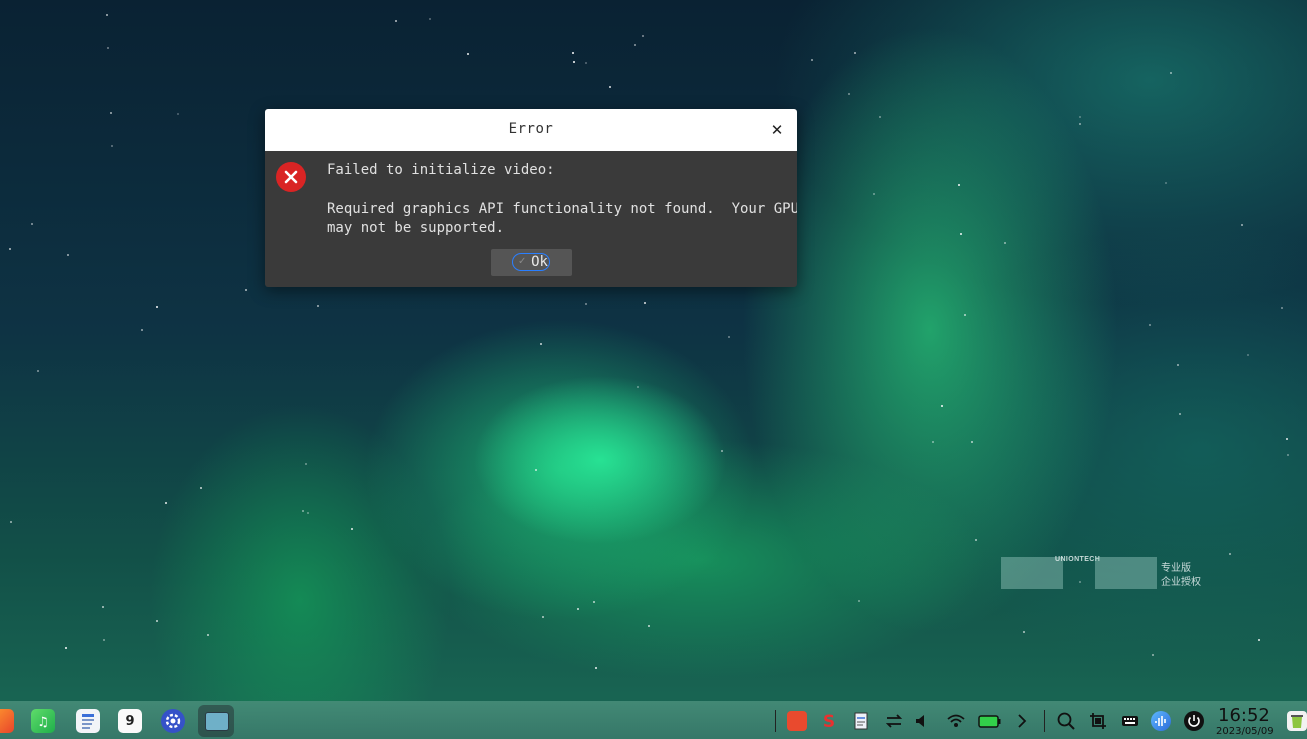  What do you see at coordinates (1130, 721) in the screenshot?
I see `keyboard-icon` at bounding box center [1130, 721].